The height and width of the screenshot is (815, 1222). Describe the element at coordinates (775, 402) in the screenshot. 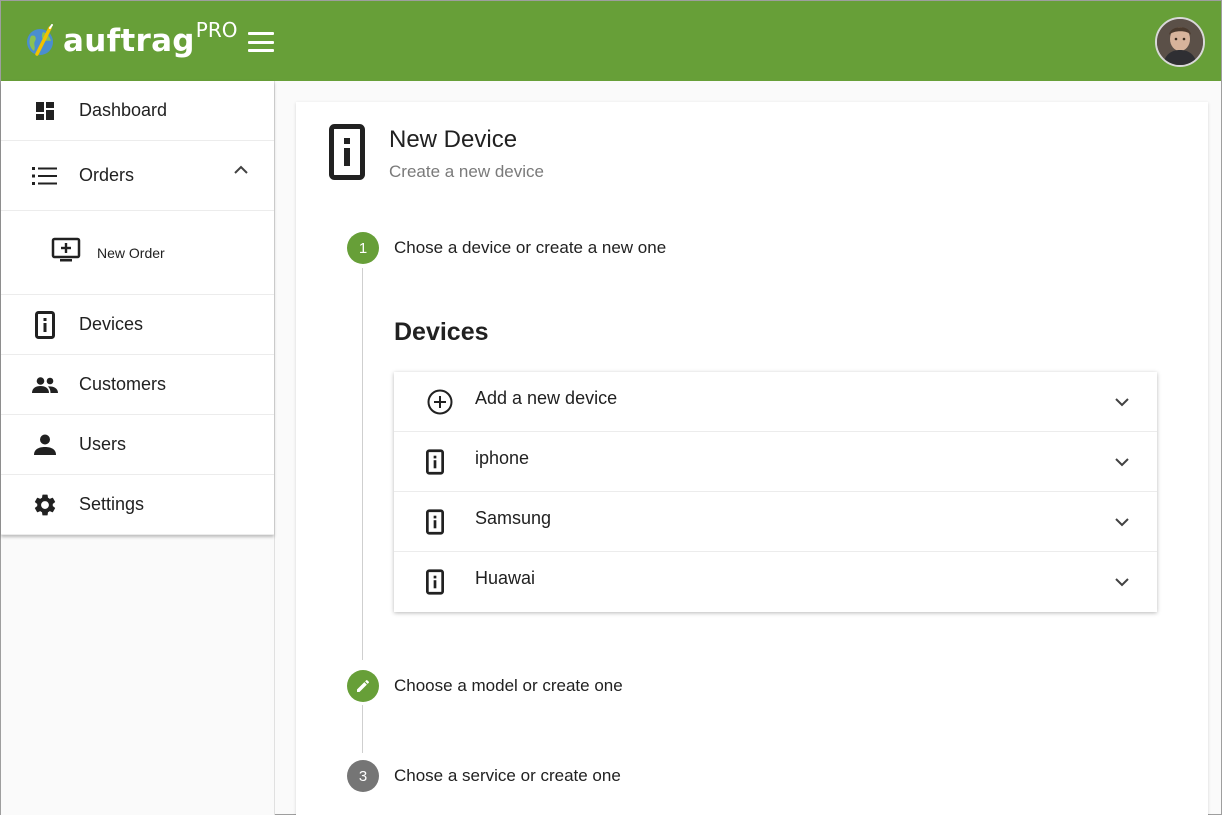

I see `panel-add-new-device: Add a new device` at that location.